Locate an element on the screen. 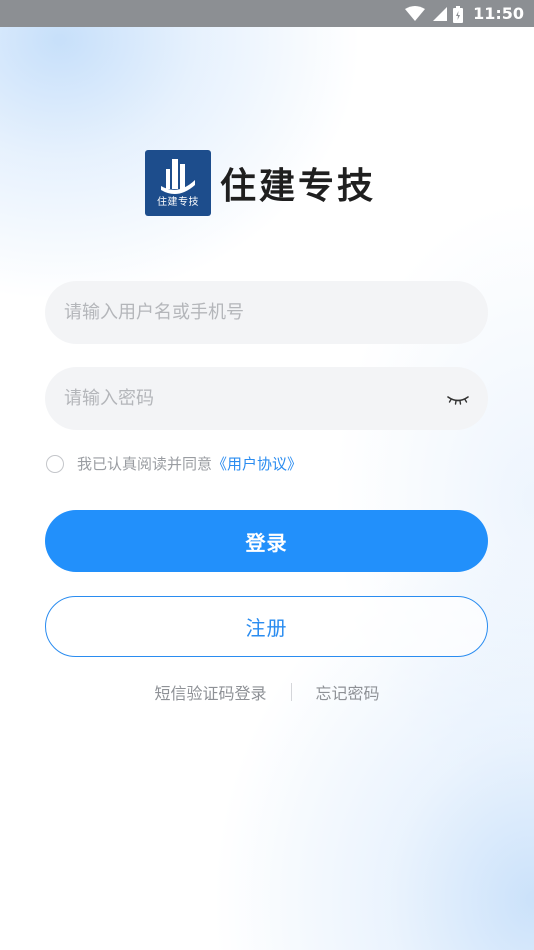  user-agreement-link: 《用户协议》 is located at coordinates (257, 463).